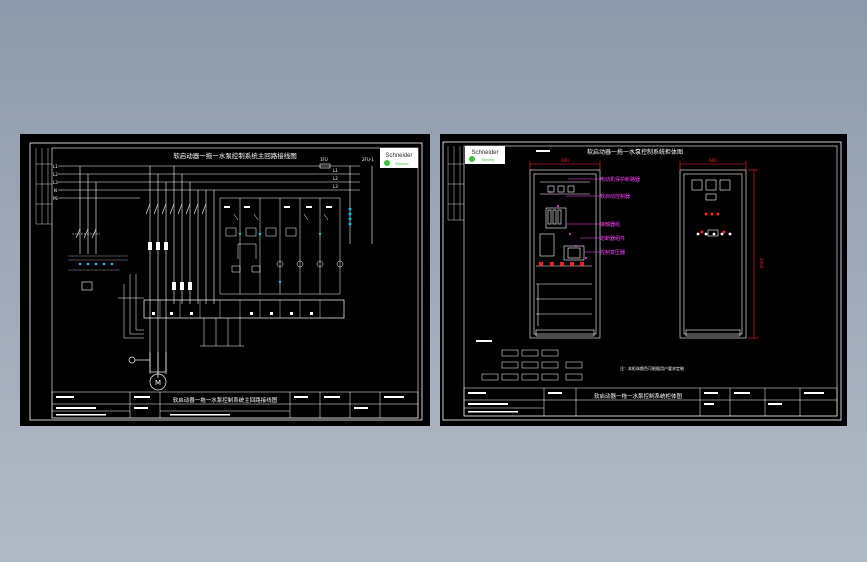  I want to click on sheet-title: 软启动器一拖一水泵控制系统柜体图, so click(635, 152).